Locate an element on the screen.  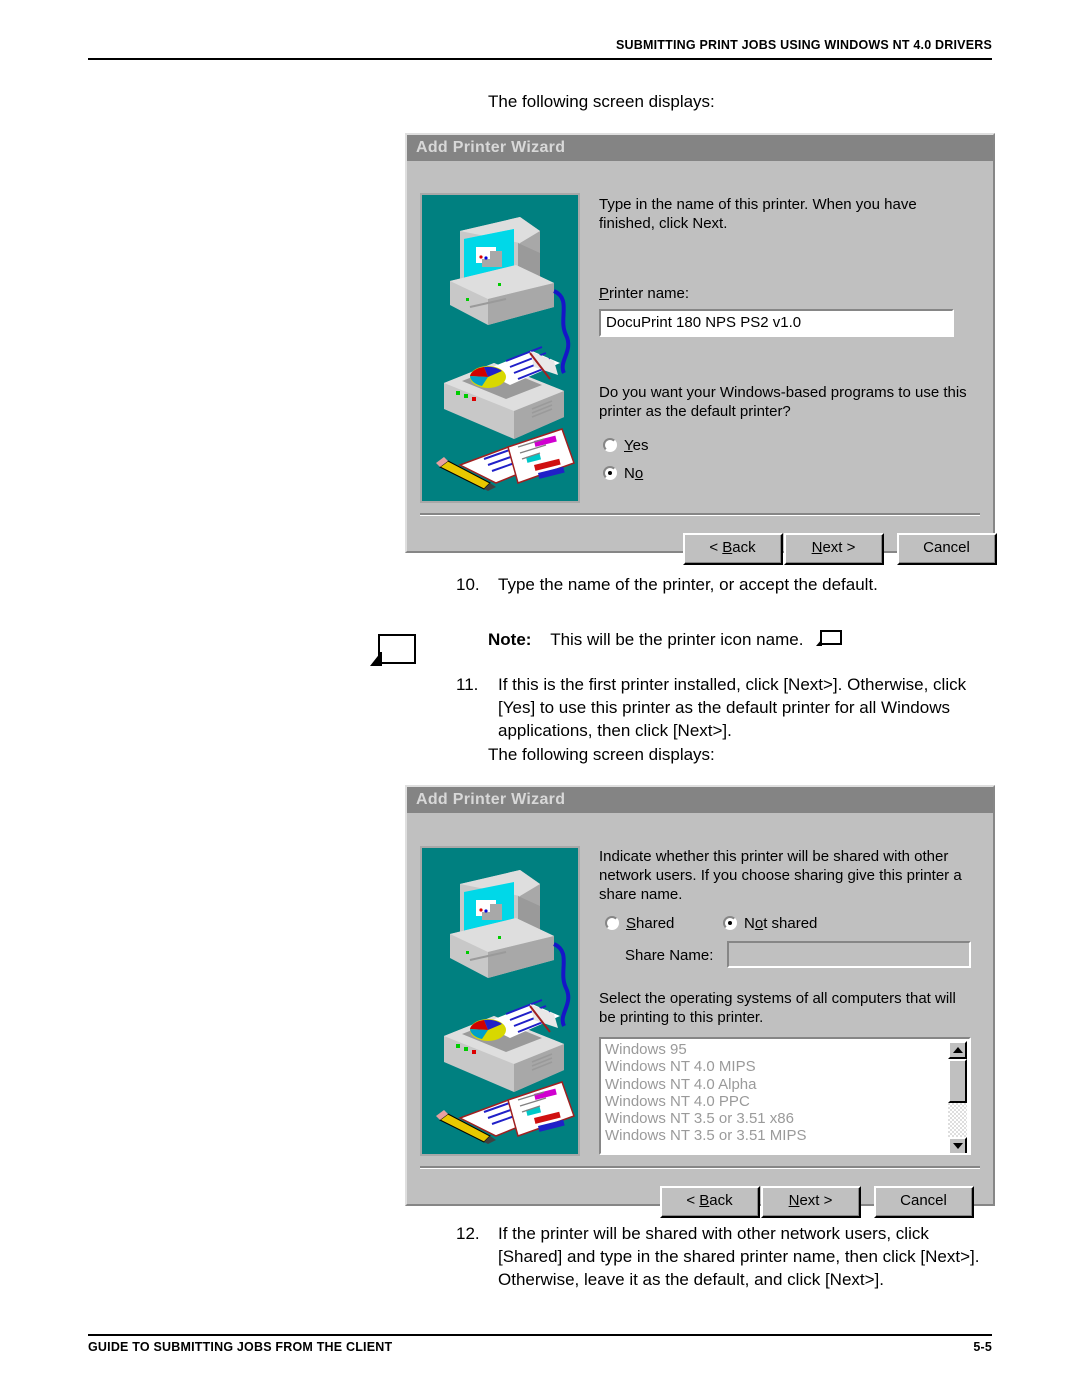
radio-yes-indicator is located at coordinates (610, 445).